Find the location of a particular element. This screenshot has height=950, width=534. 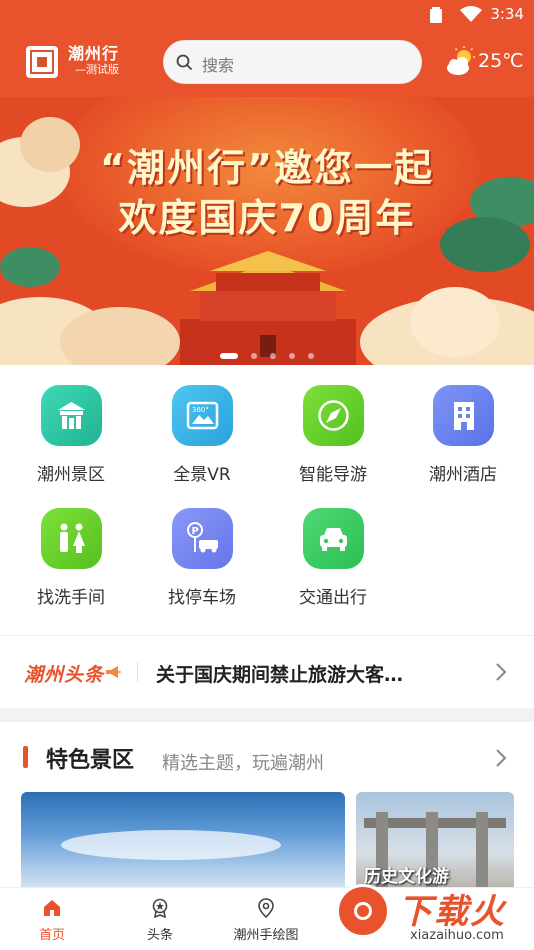

scenic-card-sky is located at coordinates (183, 842).